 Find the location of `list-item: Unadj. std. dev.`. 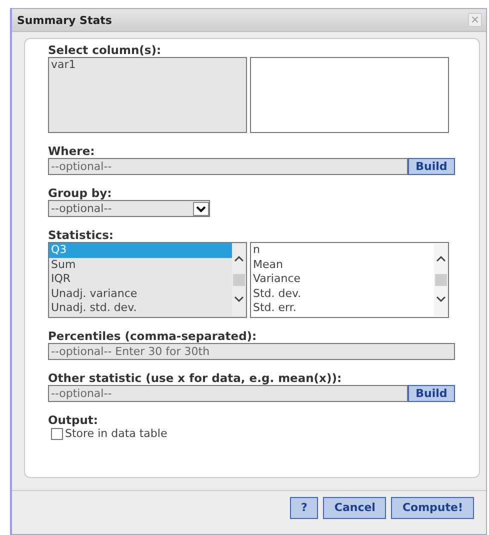

list-item: Unadj. std. dev. is located at coordinates (140, 308).